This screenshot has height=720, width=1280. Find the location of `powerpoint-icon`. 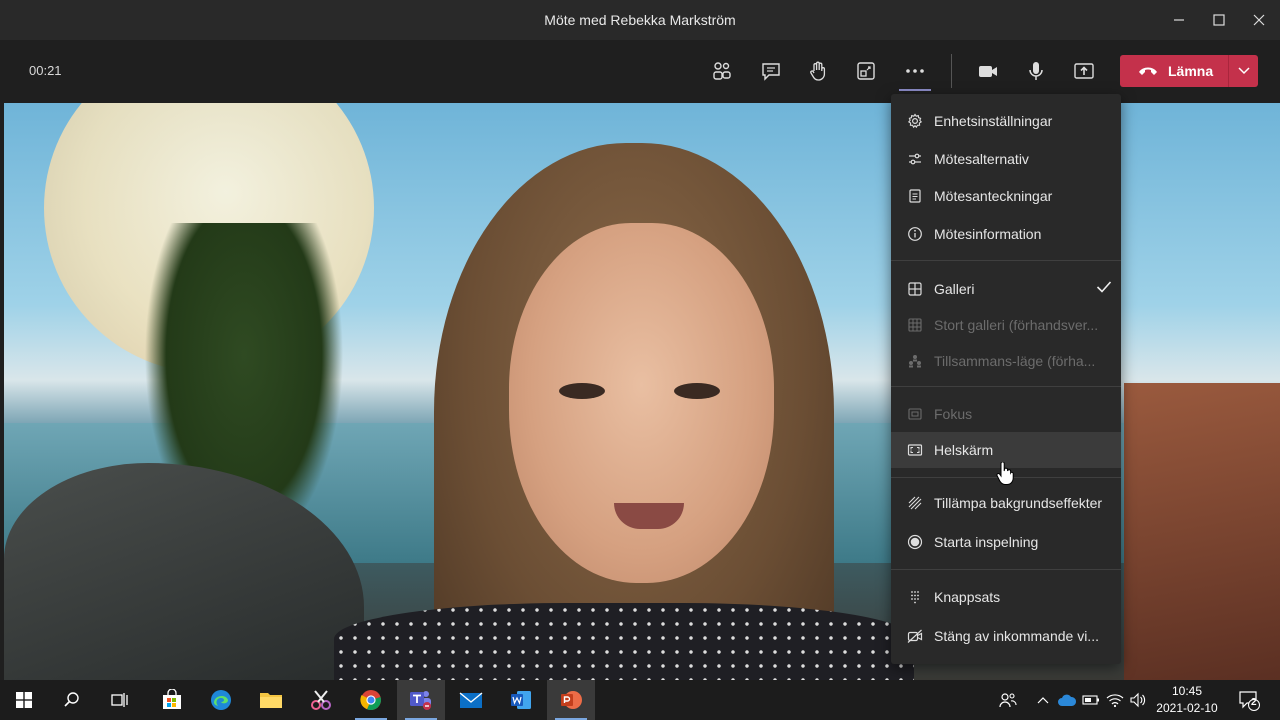

powerpoint-icon is located at coordinates (571, 700).